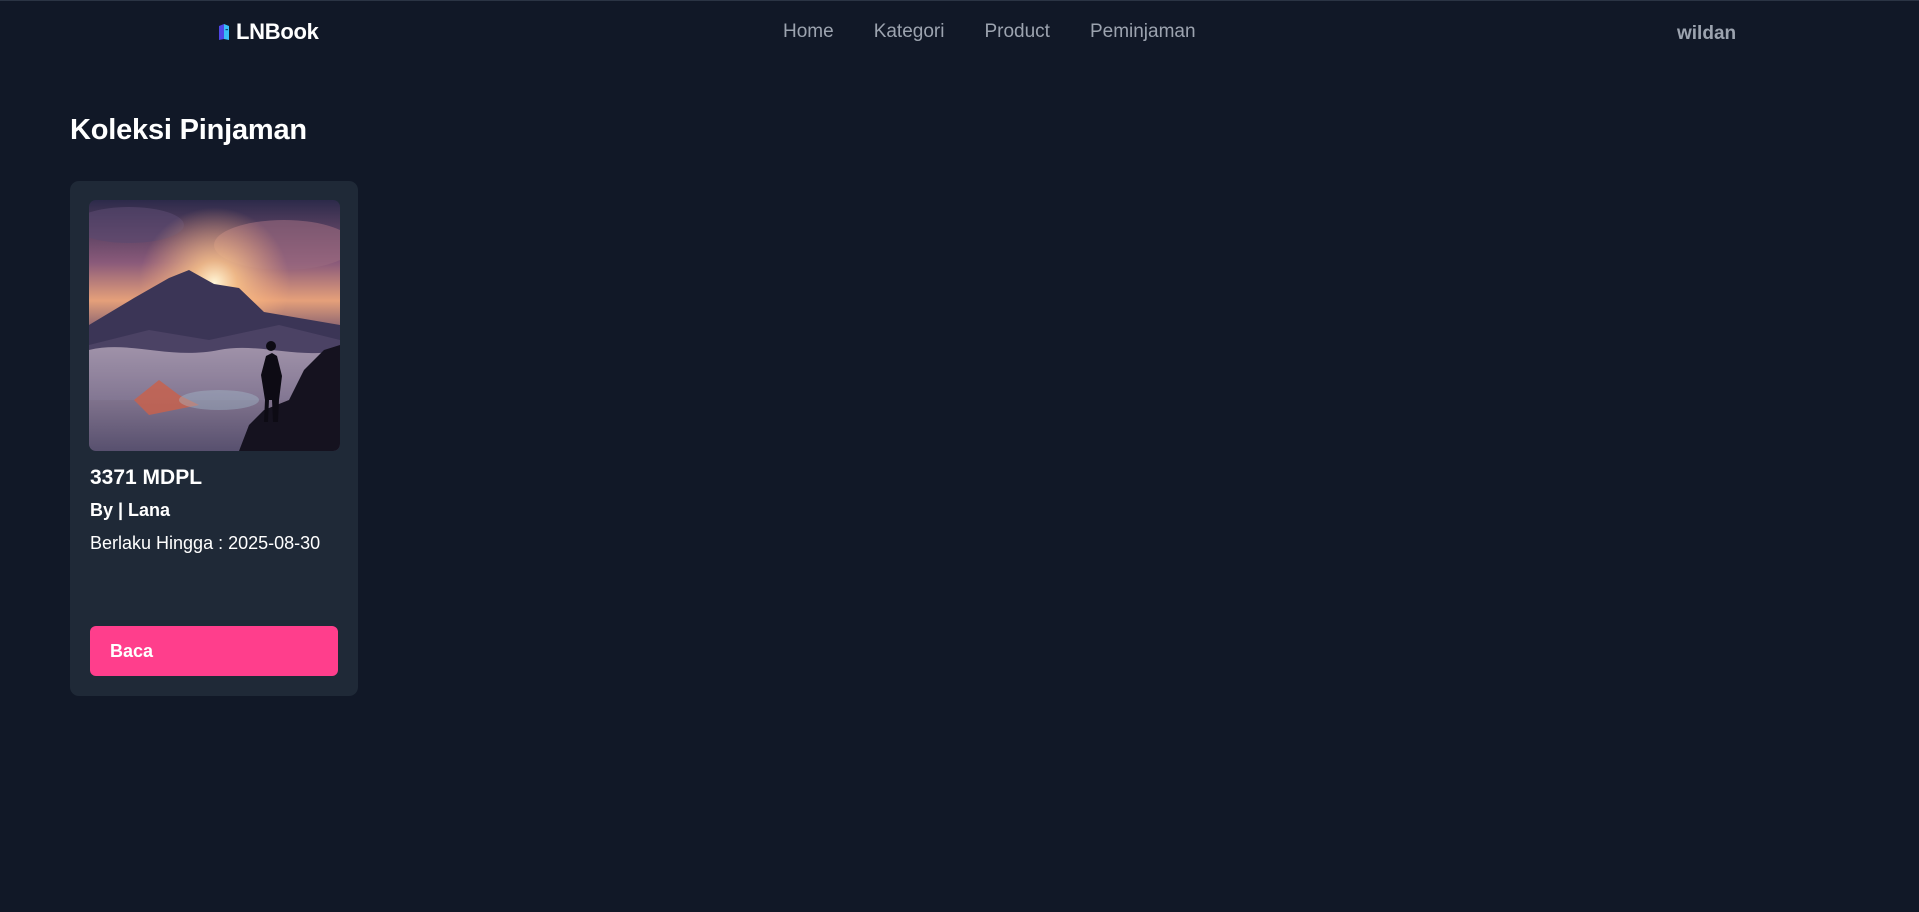 The image size is (1919, 912). What do you see at coordinates (1706, 34) in the screenshot?
I see `user-menu: wildan` at bounding box center [1706, 34].